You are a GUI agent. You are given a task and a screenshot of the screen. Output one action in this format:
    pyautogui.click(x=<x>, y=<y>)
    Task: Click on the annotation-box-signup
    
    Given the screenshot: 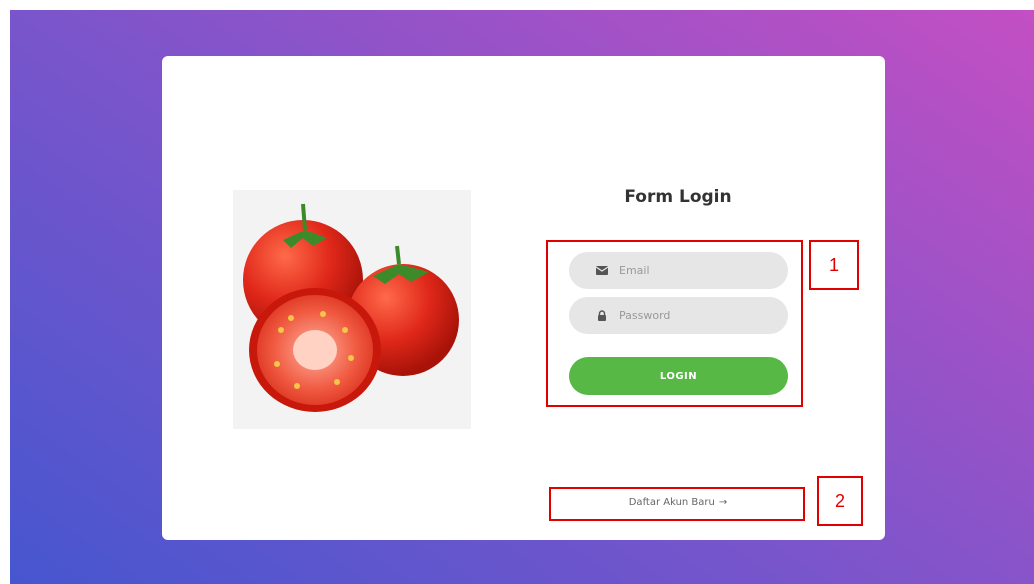 What is the action you would take?
    pyautogui.click(x=677, y=504)
    